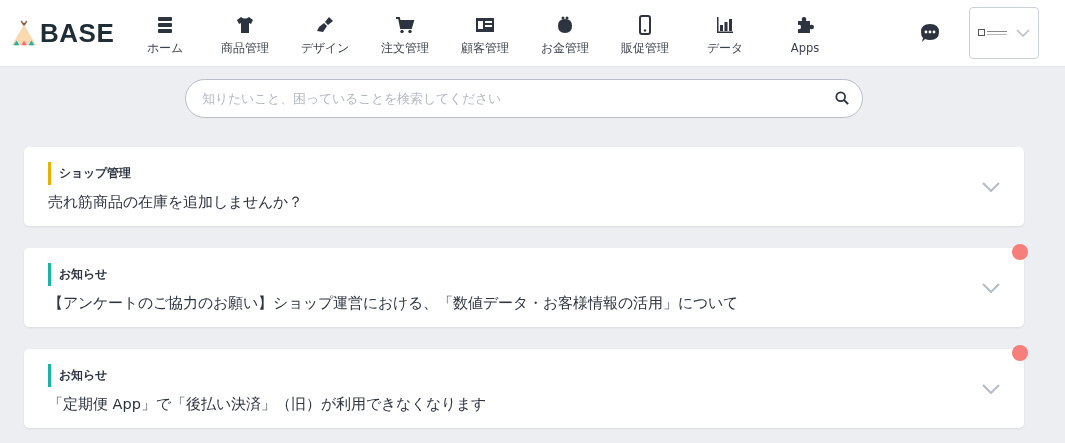 The image size is (1065, 443). What do you see at coordinates (95, 173) in the screenshot?
I see `category-label: ショップ管理` at bounding box center [95, 173].